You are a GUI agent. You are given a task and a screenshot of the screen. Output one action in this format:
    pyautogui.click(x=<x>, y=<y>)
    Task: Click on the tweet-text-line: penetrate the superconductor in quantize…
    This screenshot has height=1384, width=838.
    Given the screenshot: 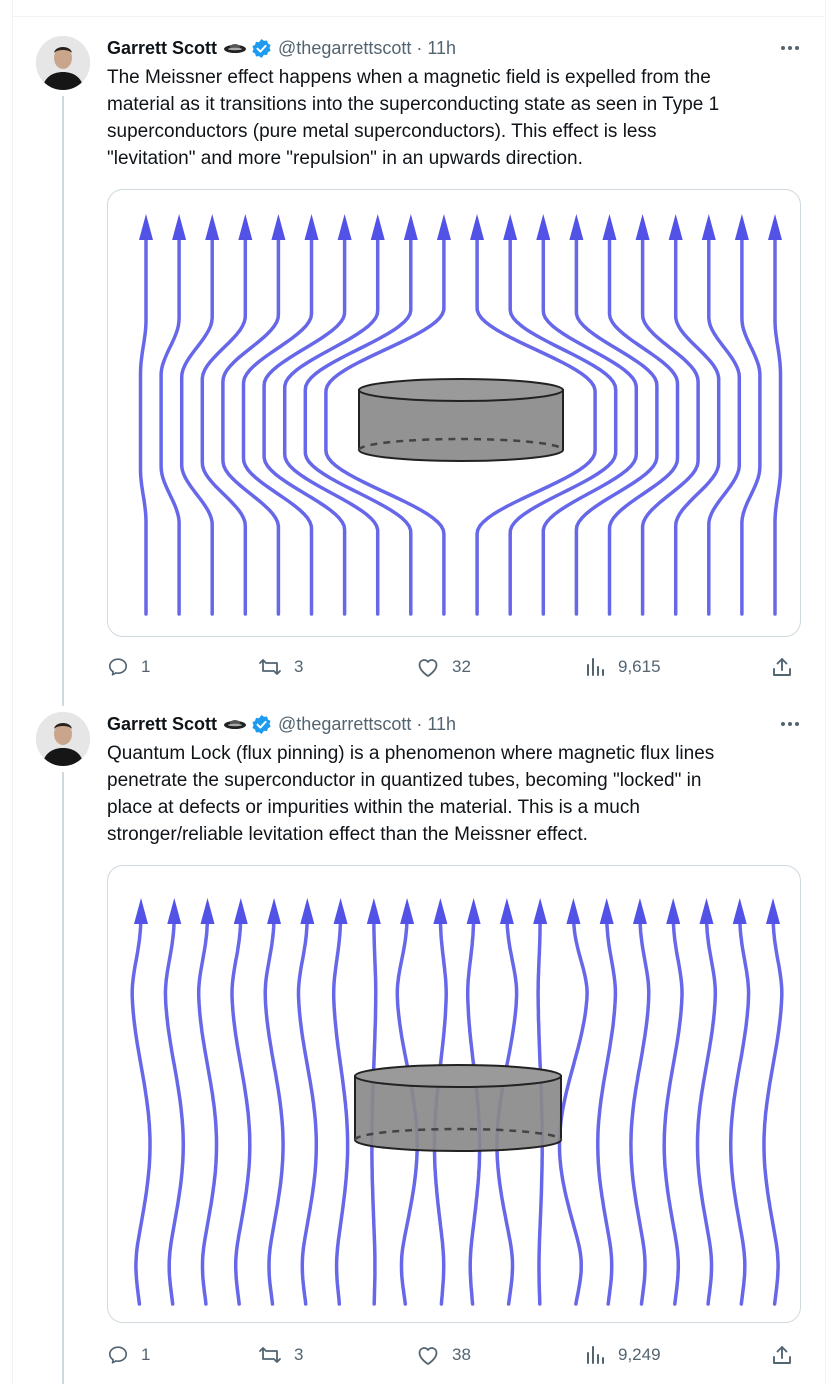 What is the action you would take?
    pyautogui.click(x=404, y=780)
    